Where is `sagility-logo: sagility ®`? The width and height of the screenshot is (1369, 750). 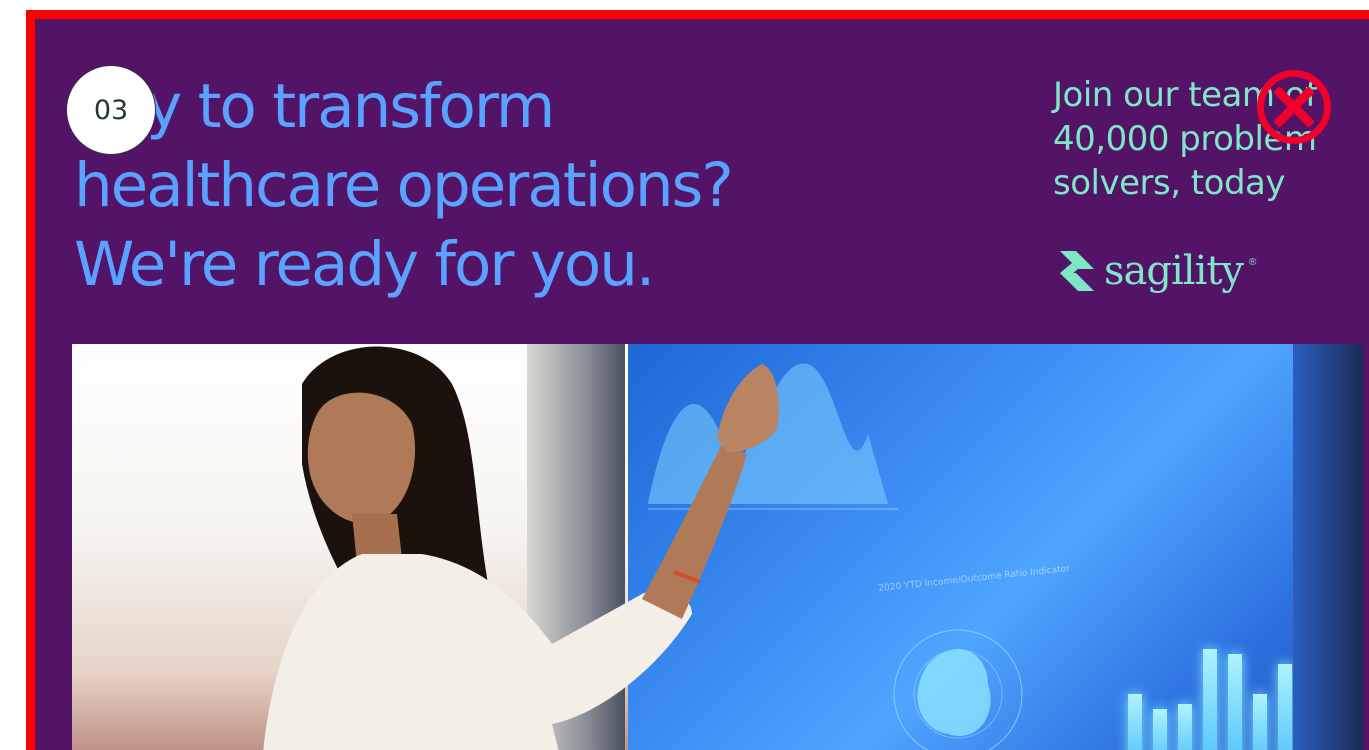 sagility-logo: sagility ® is located at coordinates (1156, 271).